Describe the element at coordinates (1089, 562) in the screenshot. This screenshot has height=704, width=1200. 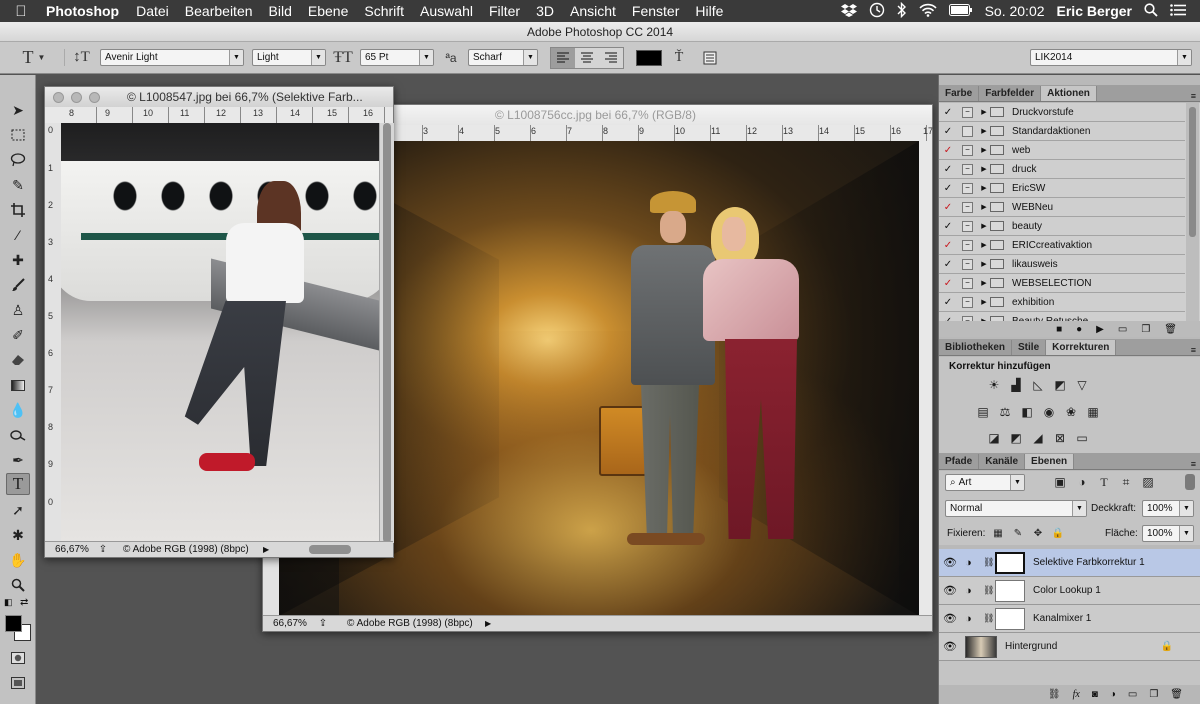
I see `layer-name: Selektive Farbkorrektur 1` at that location.